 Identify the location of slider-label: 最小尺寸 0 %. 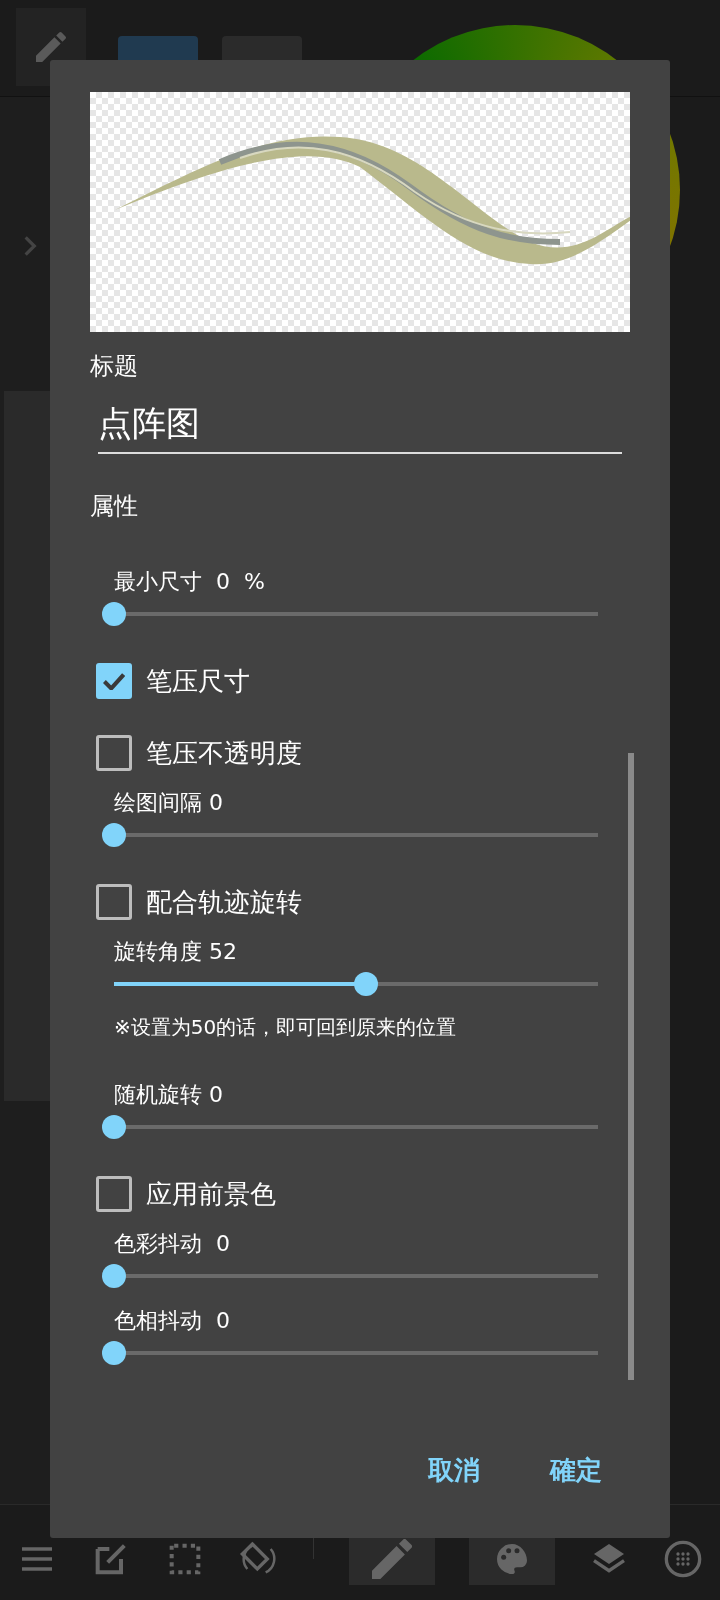
(189, 582).